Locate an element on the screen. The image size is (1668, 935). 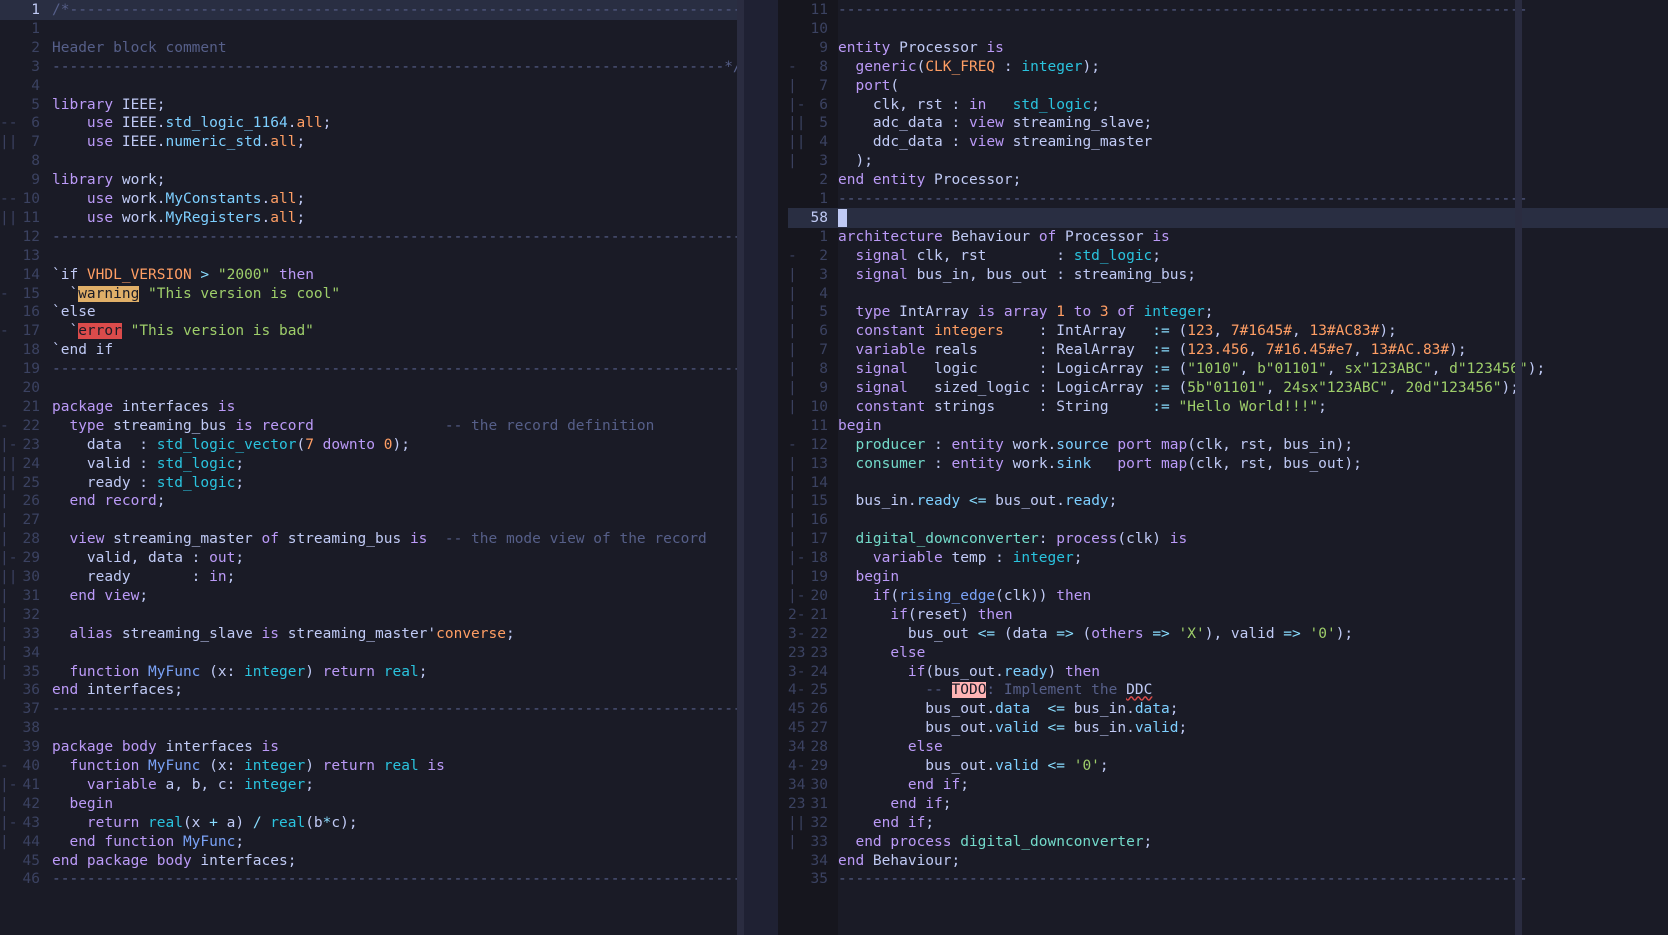
code-line: 23 31 end if; is located at coordinates (1228, 804).